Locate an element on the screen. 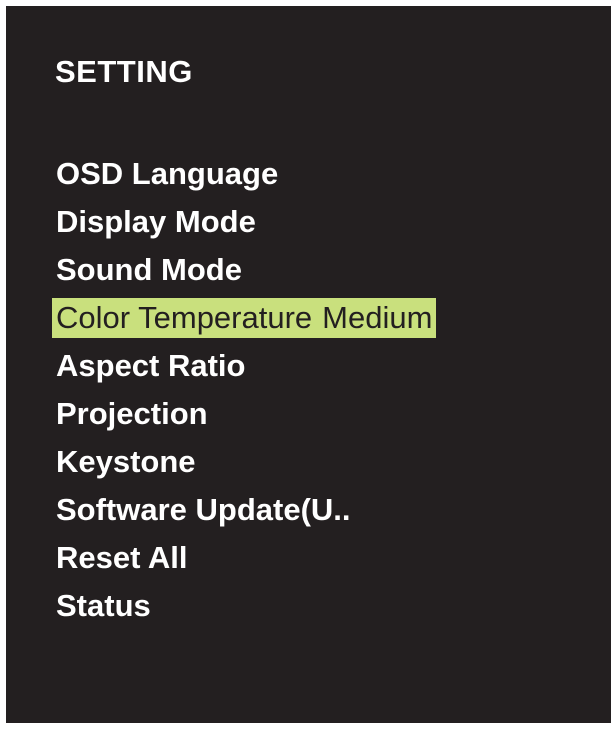  menu-item-status: Status is located at coordinates (244, 606).